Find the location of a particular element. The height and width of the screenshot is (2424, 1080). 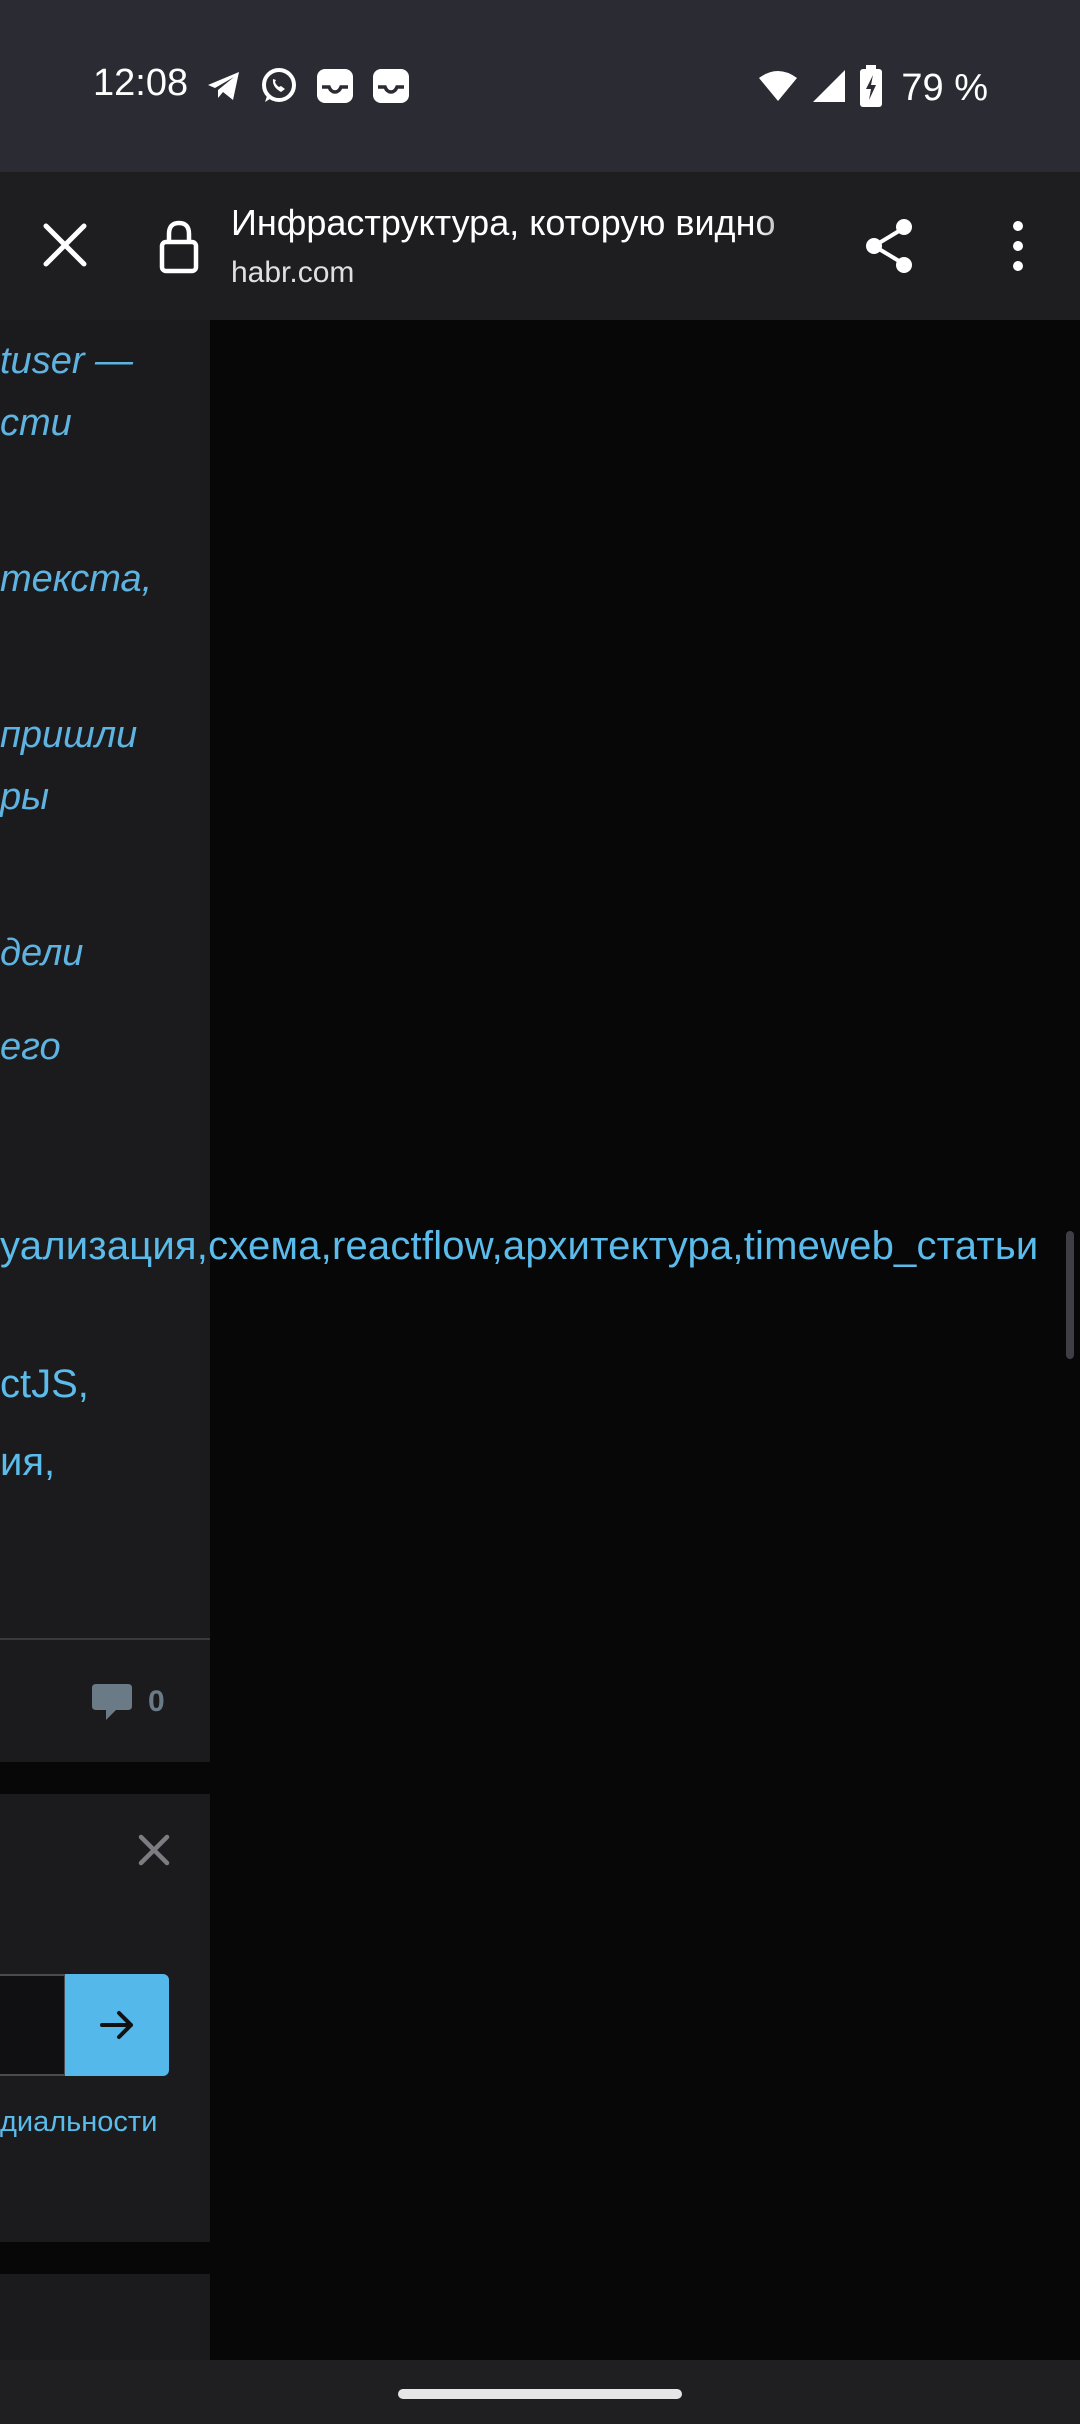

battery-charging-icon is located at coordinates (871, 88).